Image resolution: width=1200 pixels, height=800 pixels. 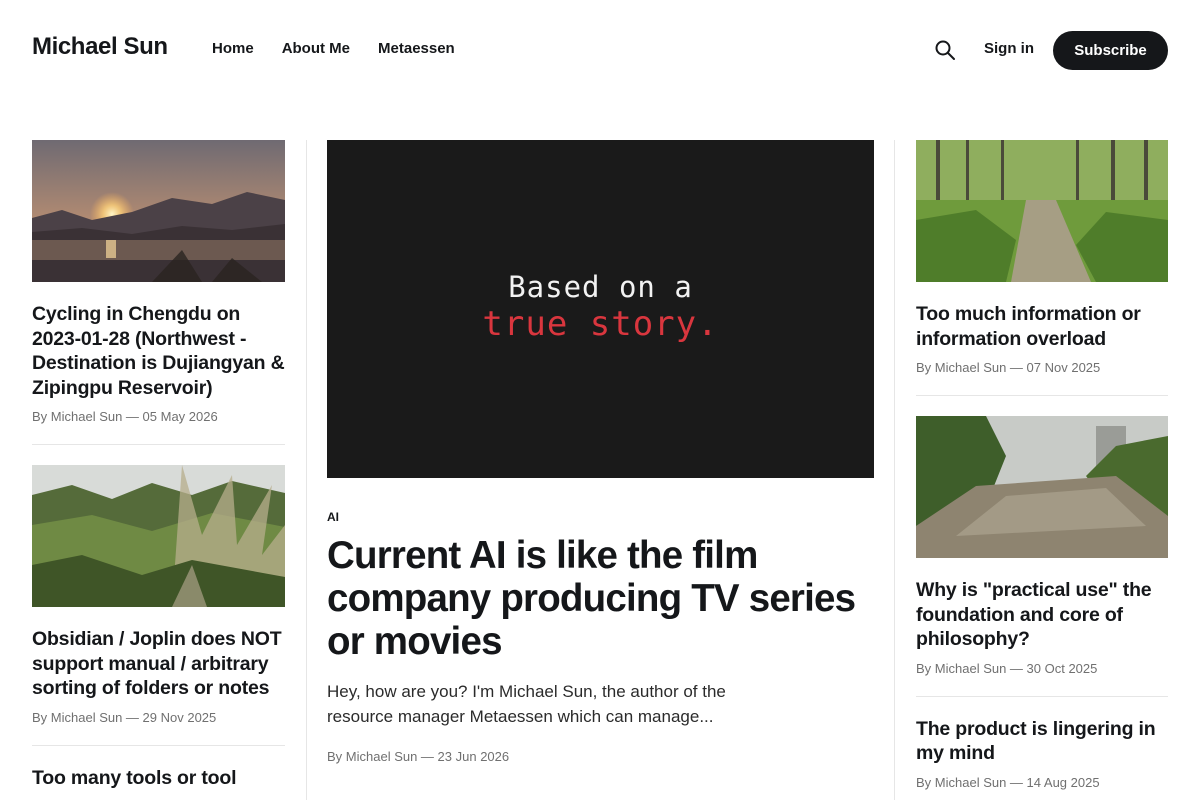 What do you see at coordinates (1042, 211) in the screenshot?
I see `post-thumbnail-forest-path` at bounding box center [1042, 211].